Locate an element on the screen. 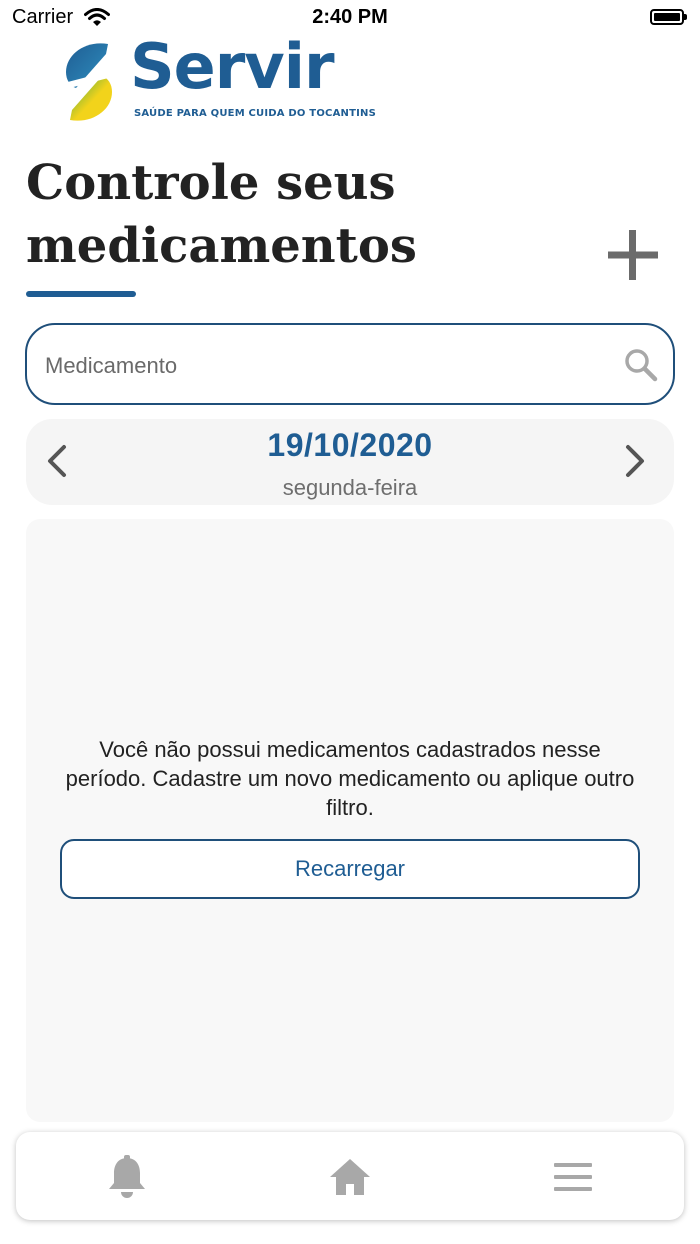 This screenshot has width=700, height=1244. reload-button: Recarregar is located at coordinates (350, 869).